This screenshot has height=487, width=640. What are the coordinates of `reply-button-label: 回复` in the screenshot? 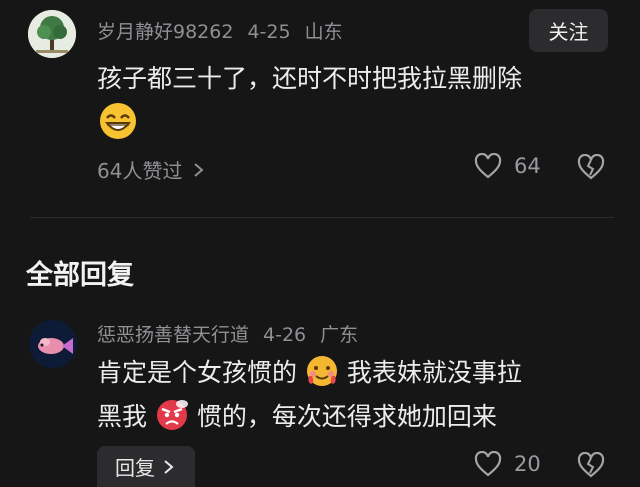 It's located at (135, 468).